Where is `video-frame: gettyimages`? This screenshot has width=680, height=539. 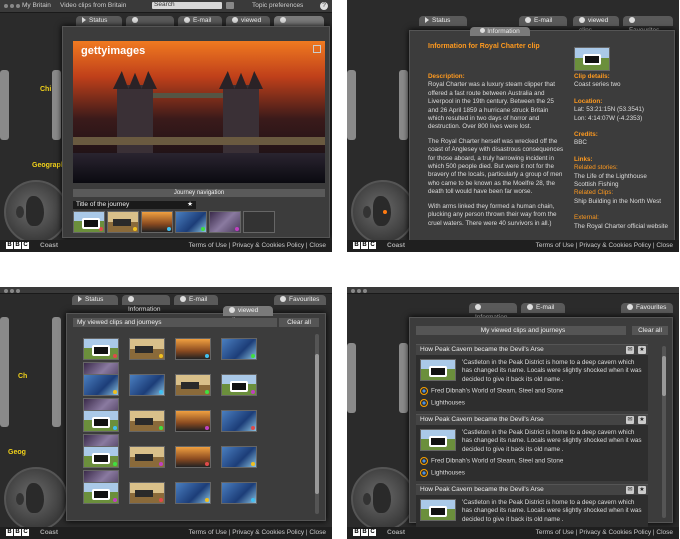 video-frame: gettyimages is located at coordinates (199, 112).